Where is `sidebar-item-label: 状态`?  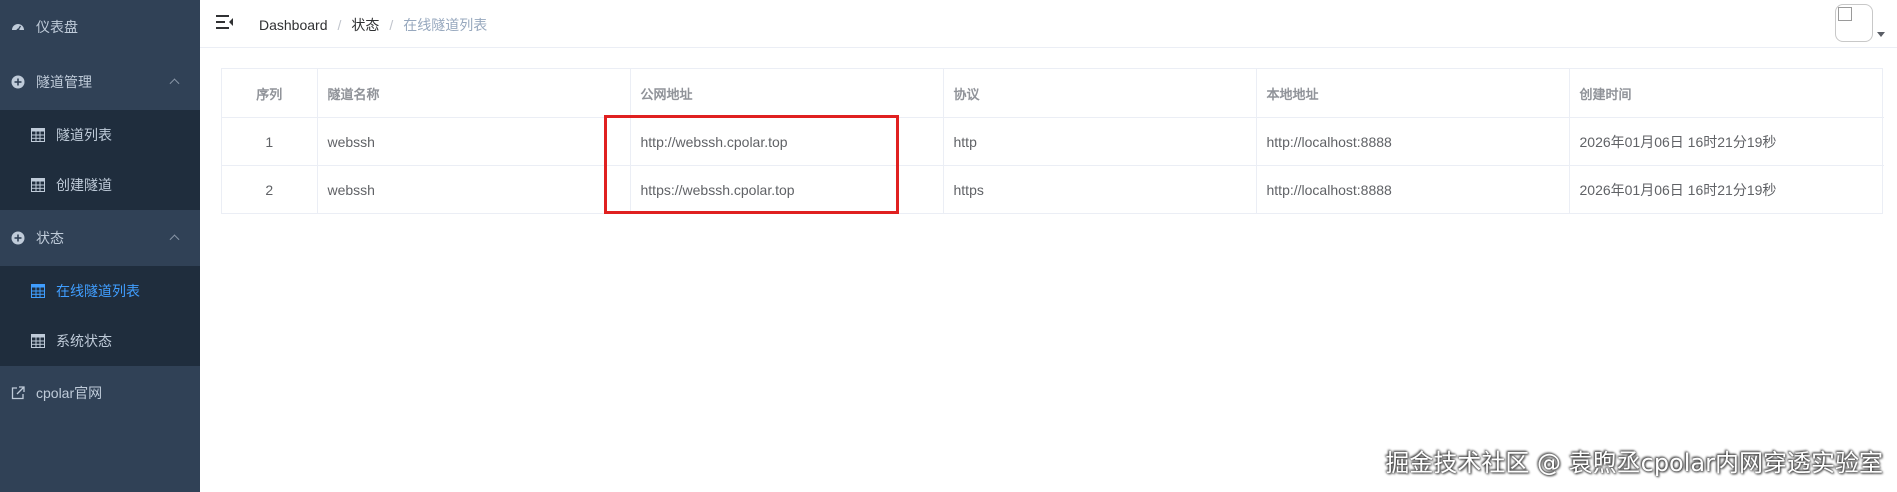
sidebar-item-label: 状态 is located at coordinates (50, 238).